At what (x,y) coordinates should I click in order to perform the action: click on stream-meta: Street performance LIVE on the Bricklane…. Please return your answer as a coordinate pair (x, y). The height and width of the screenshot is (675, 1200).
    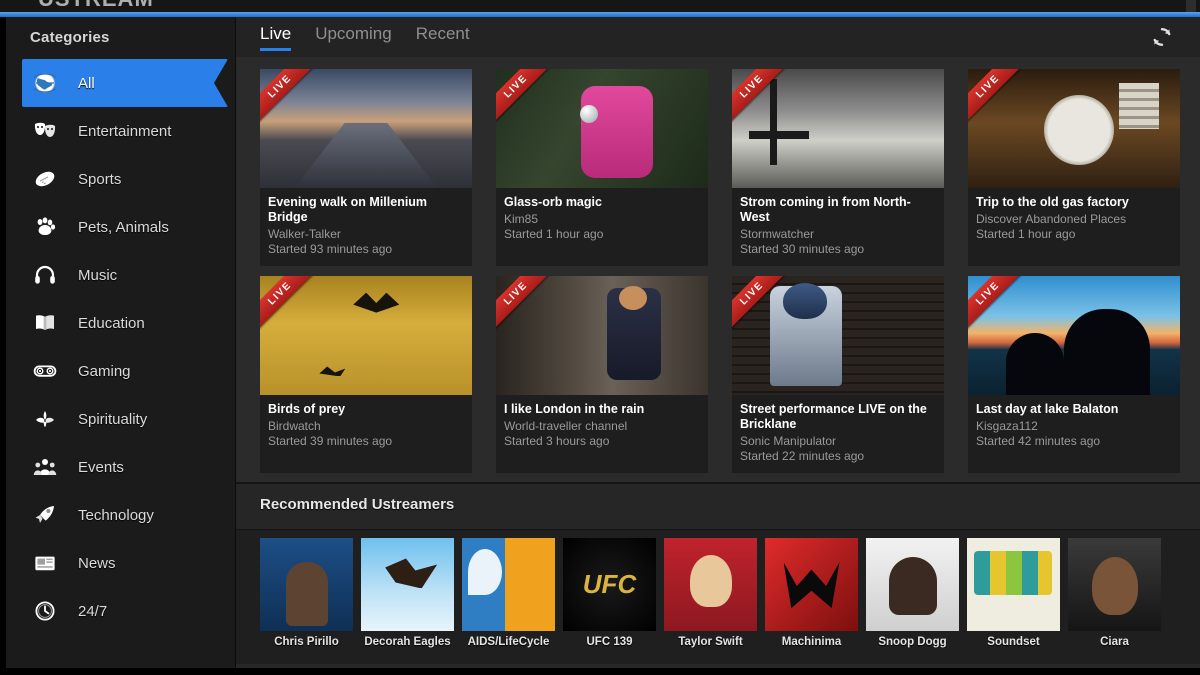
    Looking at the image, I should click on (838, 434).